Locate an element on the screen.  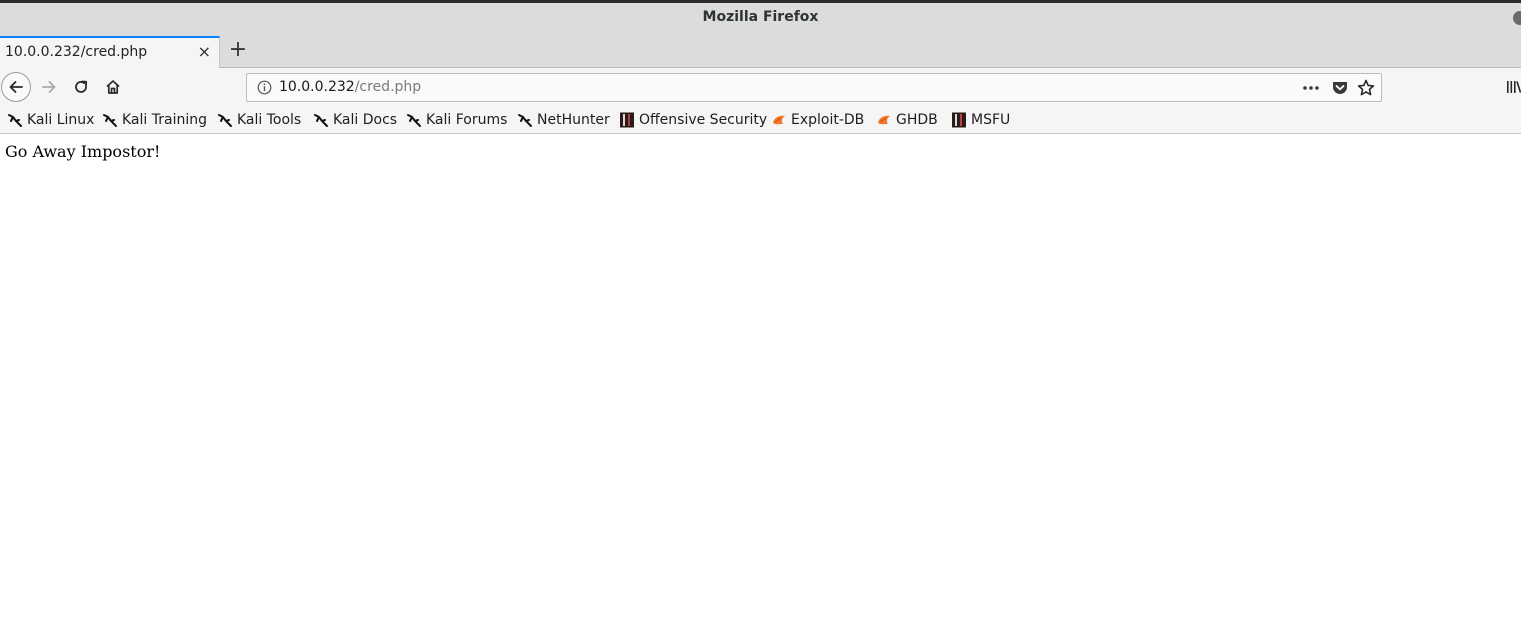
bookmark-nethunter: NetHunter is located at coordinates (563, 120).